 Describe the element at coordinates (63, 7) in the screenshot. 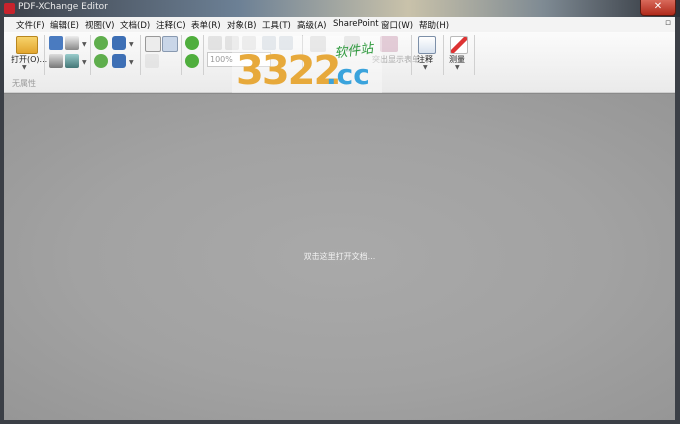

I see `window-title: PDF-XChange Editor` at that location.